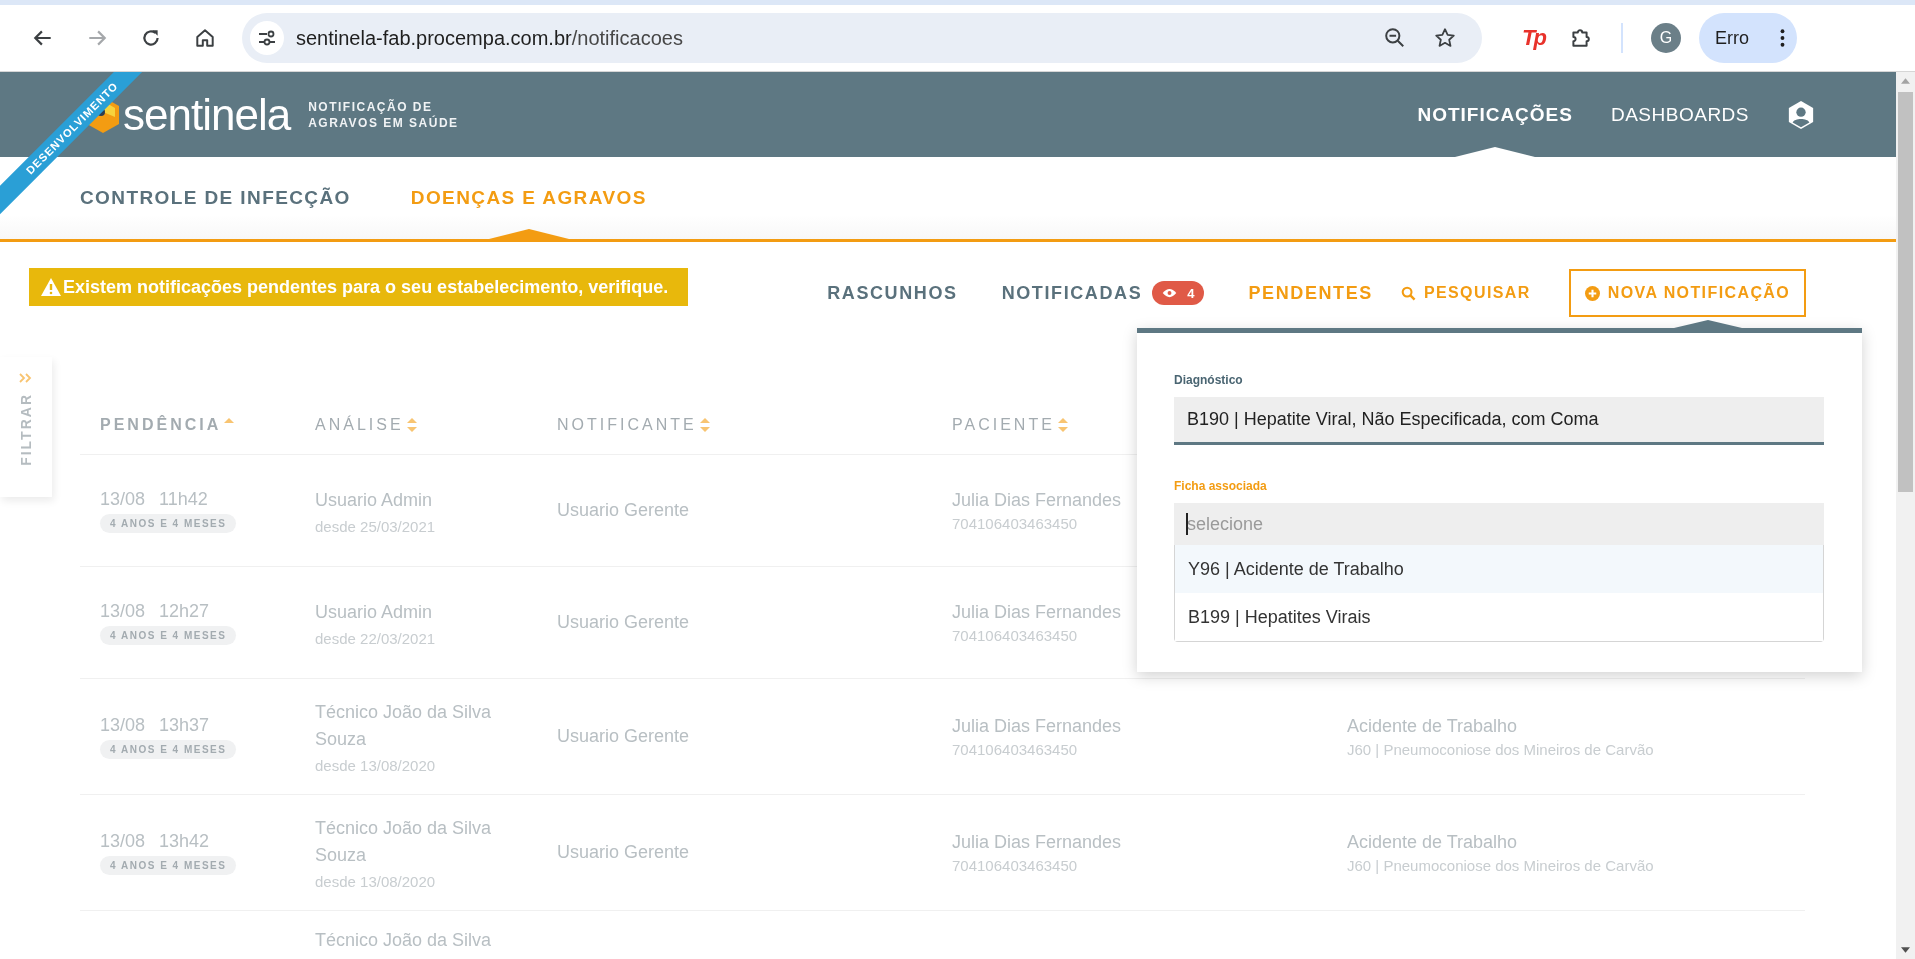 The image size is (1915, 959). I want to click on new-notification-button: NOVA NOTIFICAÇÃO, so click(1687, 293).